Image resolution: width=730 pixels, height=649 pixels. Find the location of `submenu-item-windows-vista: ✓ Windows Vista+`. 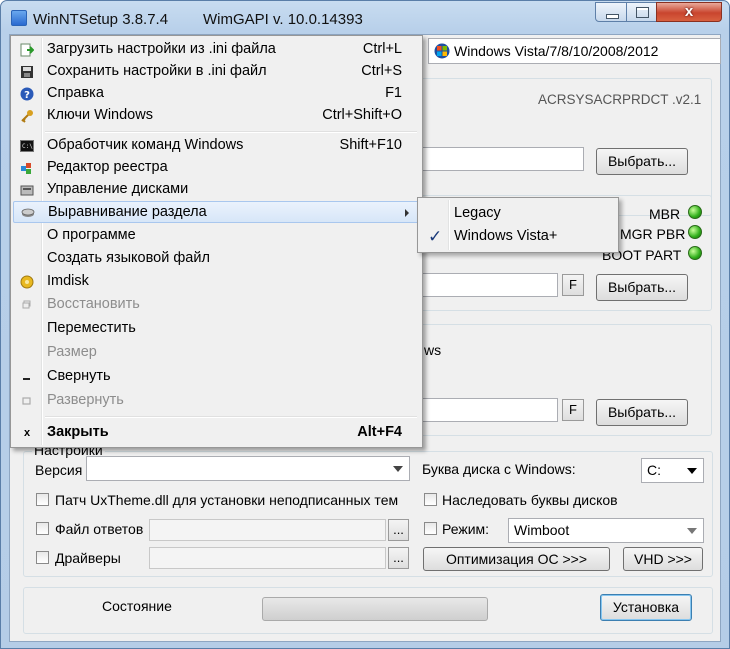

submenu-item-windows-vista: ✓ Windows Vista+ is located at coordinates (518, 237).